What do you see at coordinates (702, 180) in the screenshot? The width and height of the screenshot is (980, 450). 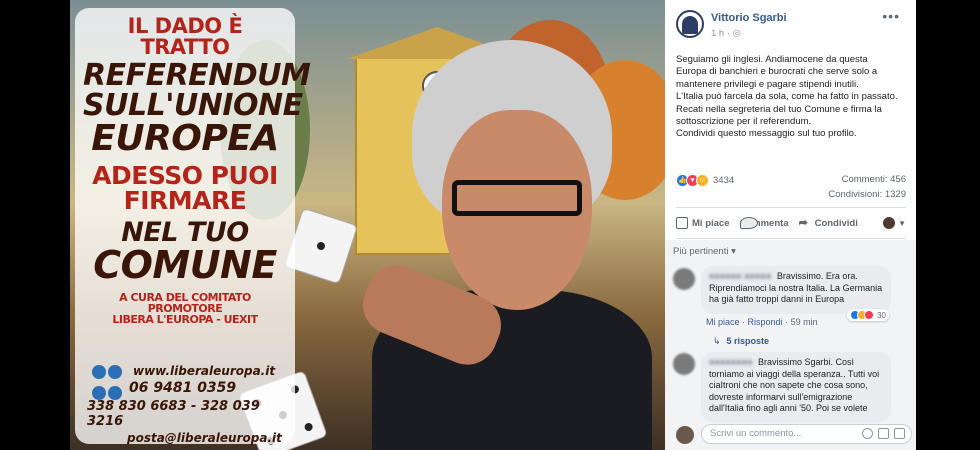 I see `haha-reaction-icon: ☺` at bounding box center [702, 180].